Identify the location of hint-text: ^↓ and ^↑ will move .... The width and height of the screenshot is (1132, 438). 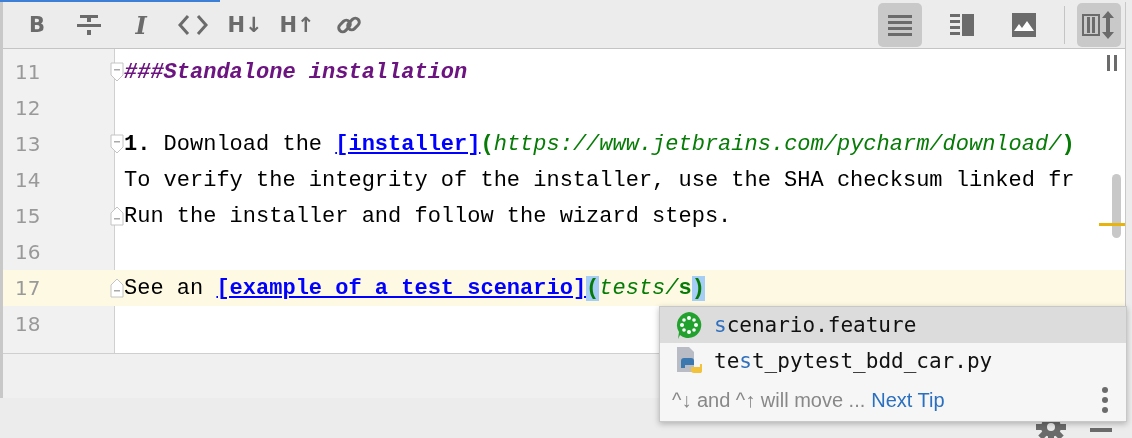
(769, 400).